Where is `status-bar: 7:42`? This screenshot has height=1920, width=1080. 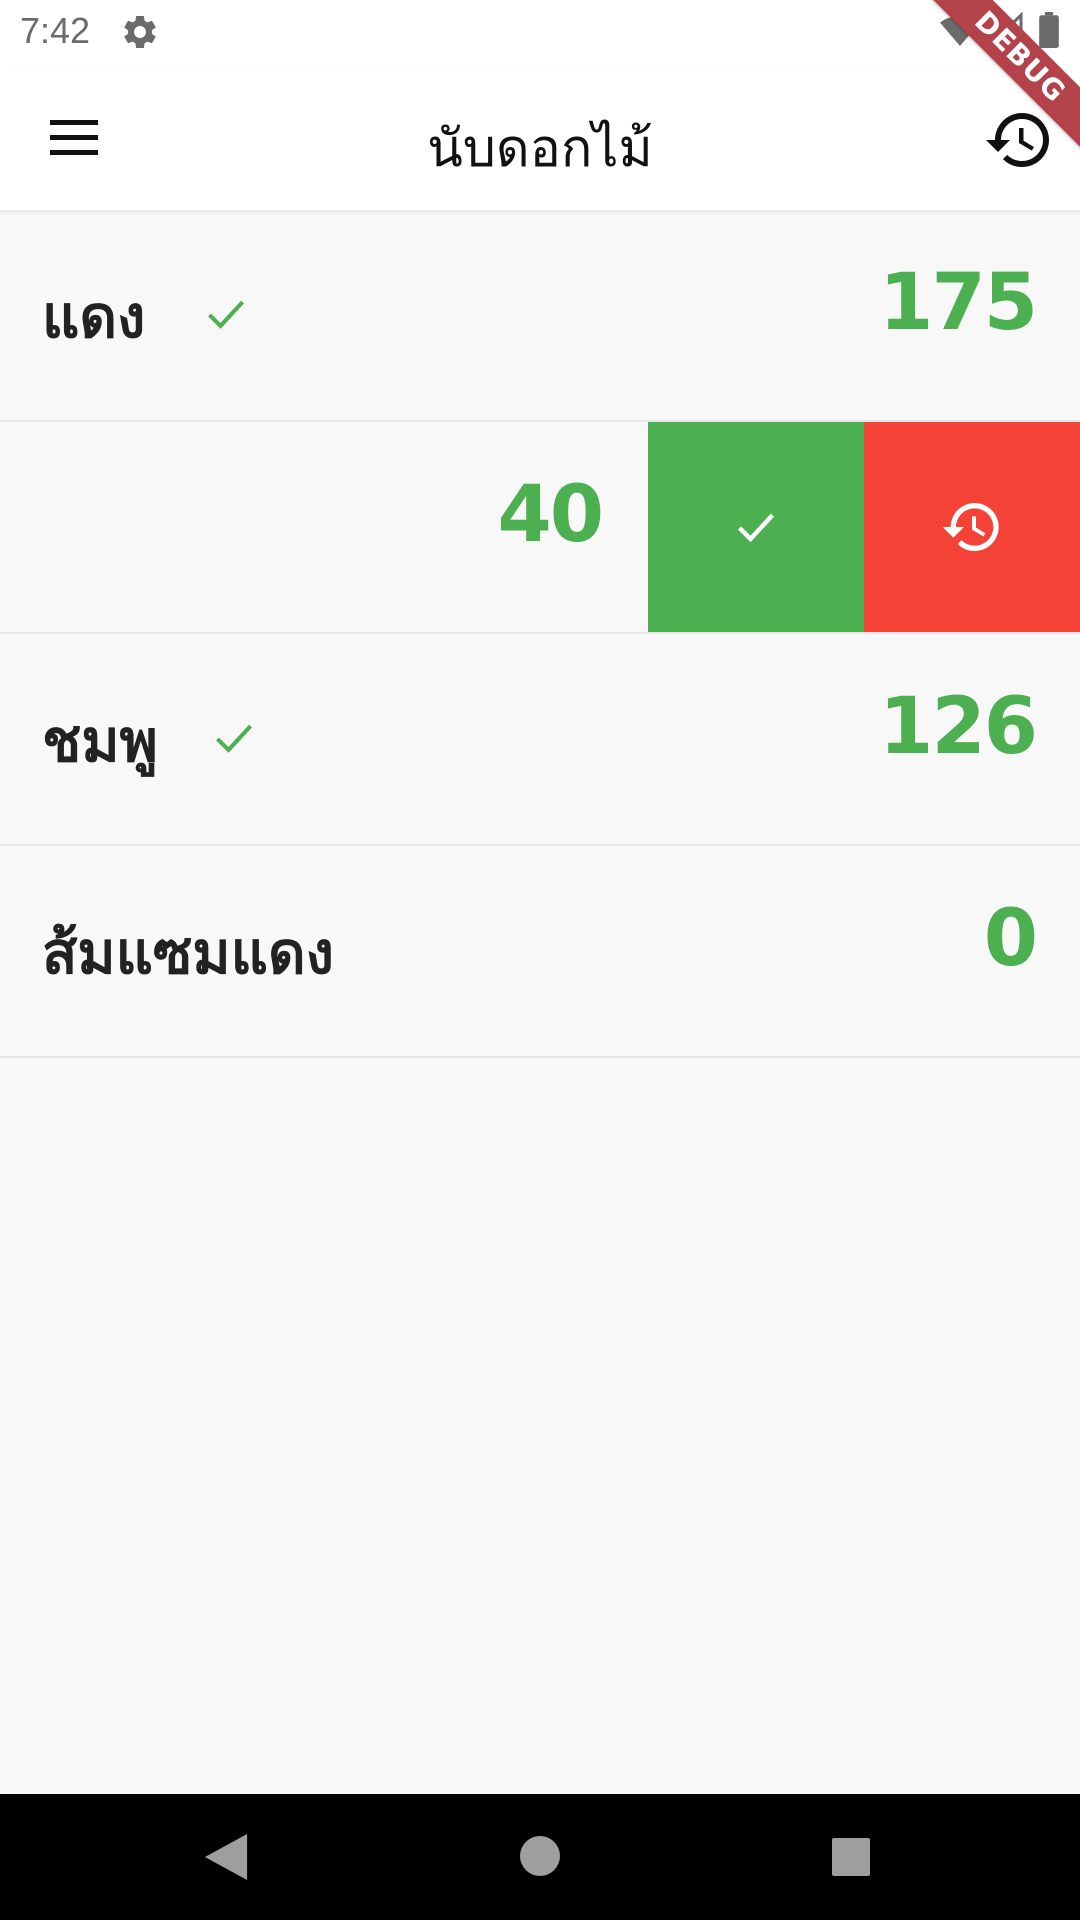 status-bar: 7:42 is located at coordinates (540, 33).